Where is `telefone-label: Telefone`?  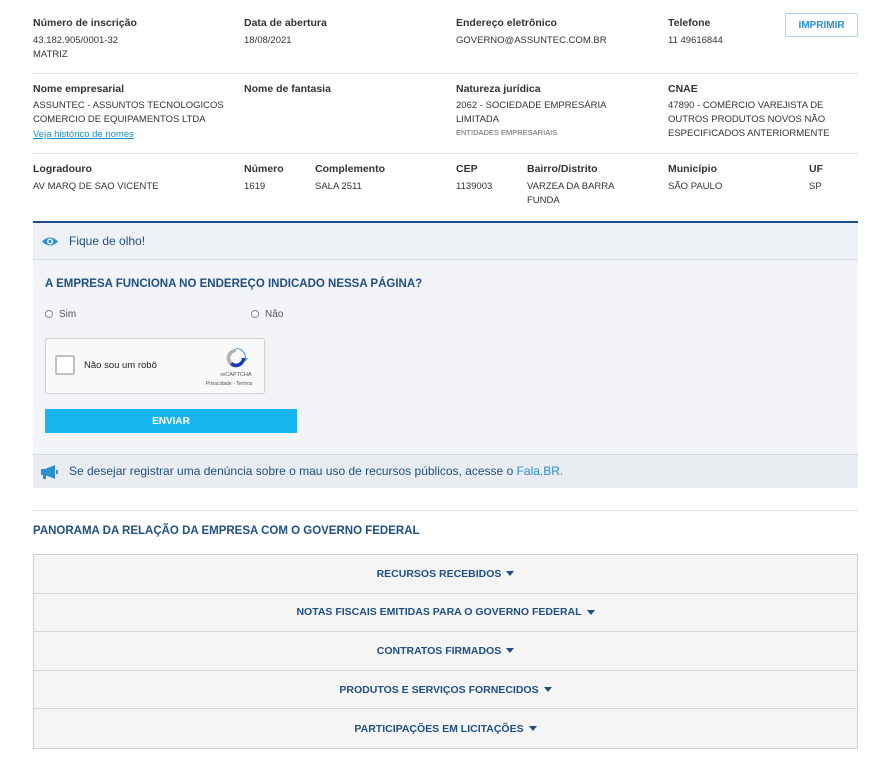
telefone-label: Telefone is located at coordinates (689, 23).